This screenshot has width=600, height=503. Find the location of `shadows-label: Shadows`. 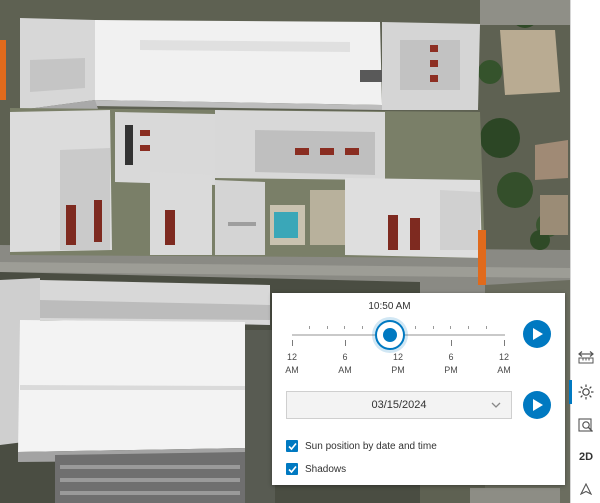

shadows-label: Shadows is located at coordinates (326, 469).